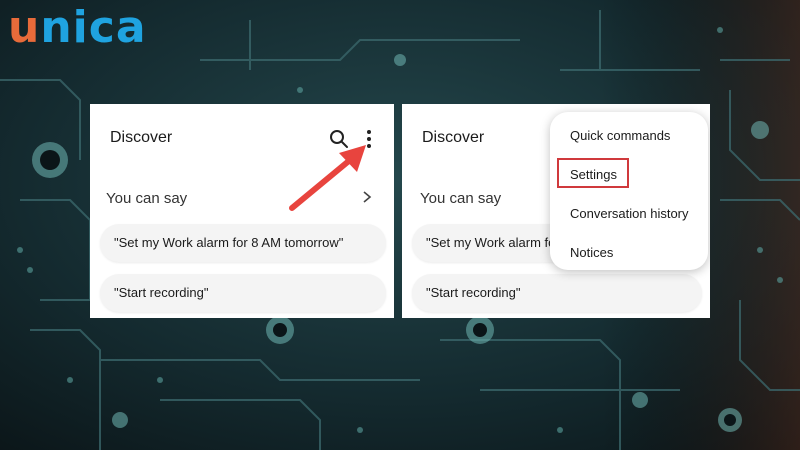 Image resolution: width=800 pixels, height=450 pixels. Describe the element at coordinates (77, 27) in the screenshot. I see `unica-logo: unica` at that location.